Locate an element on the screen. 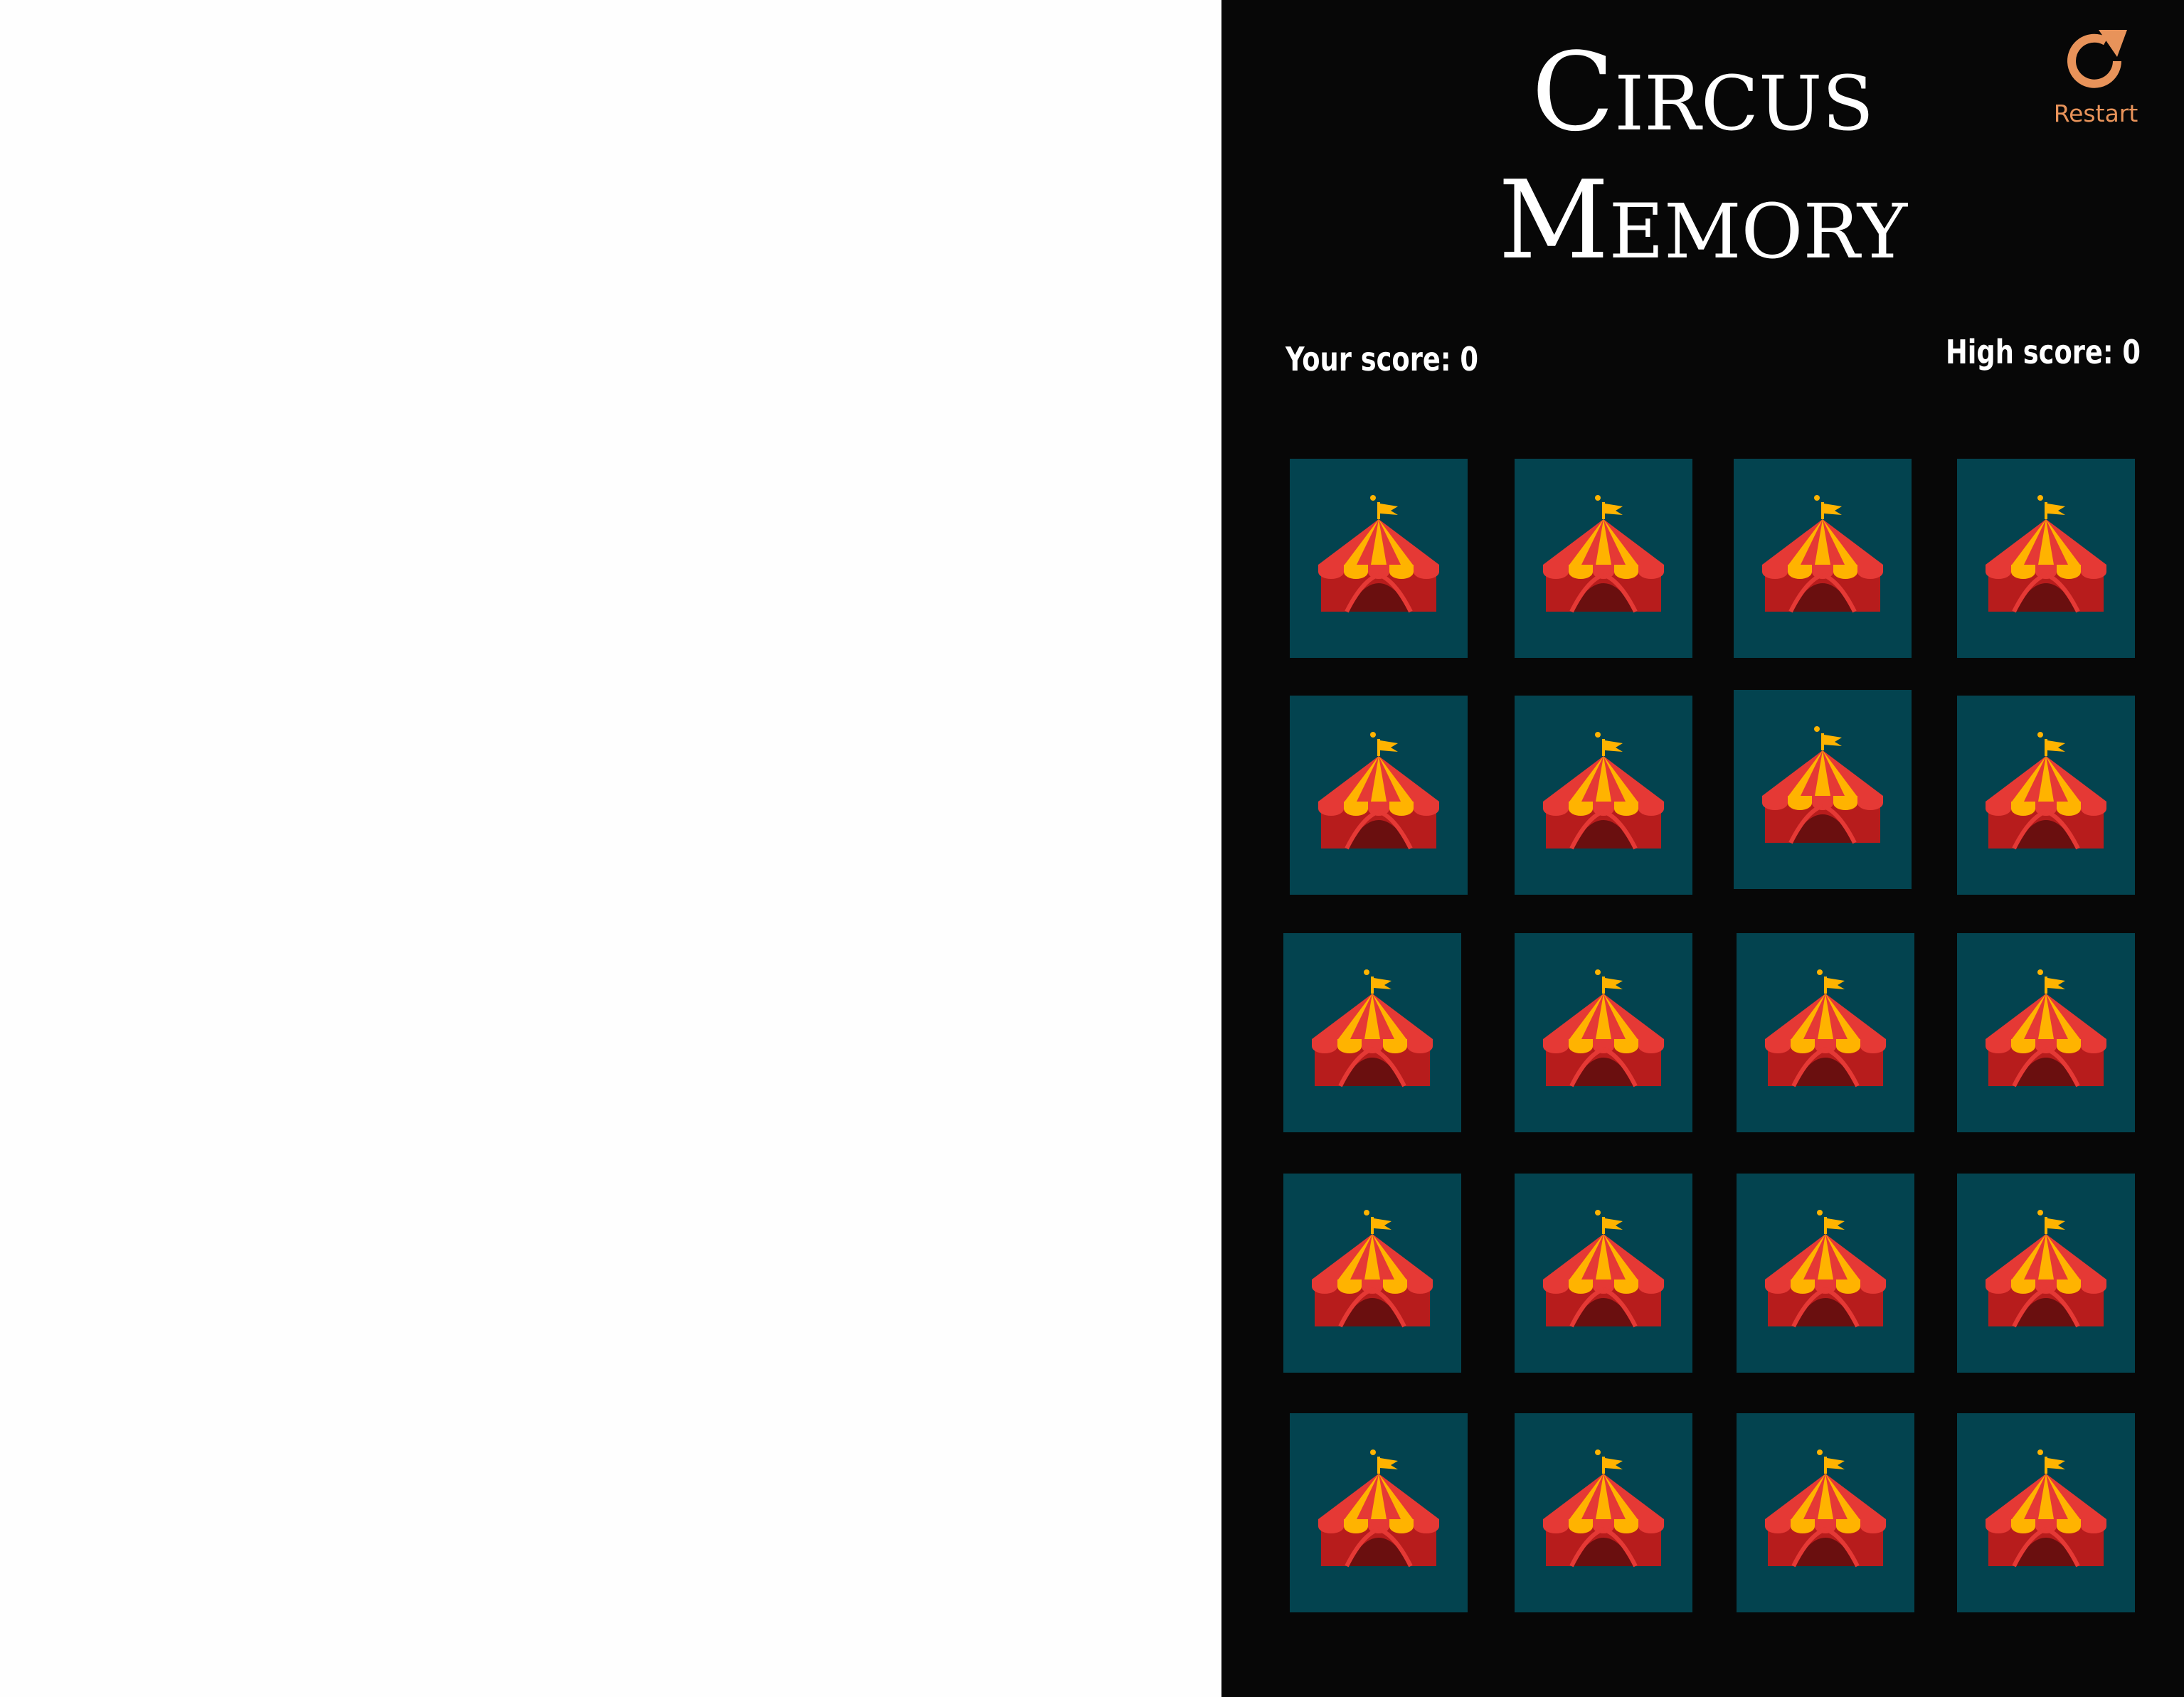  your-score: Your score: 0 is located at coordinates (1382, 359).